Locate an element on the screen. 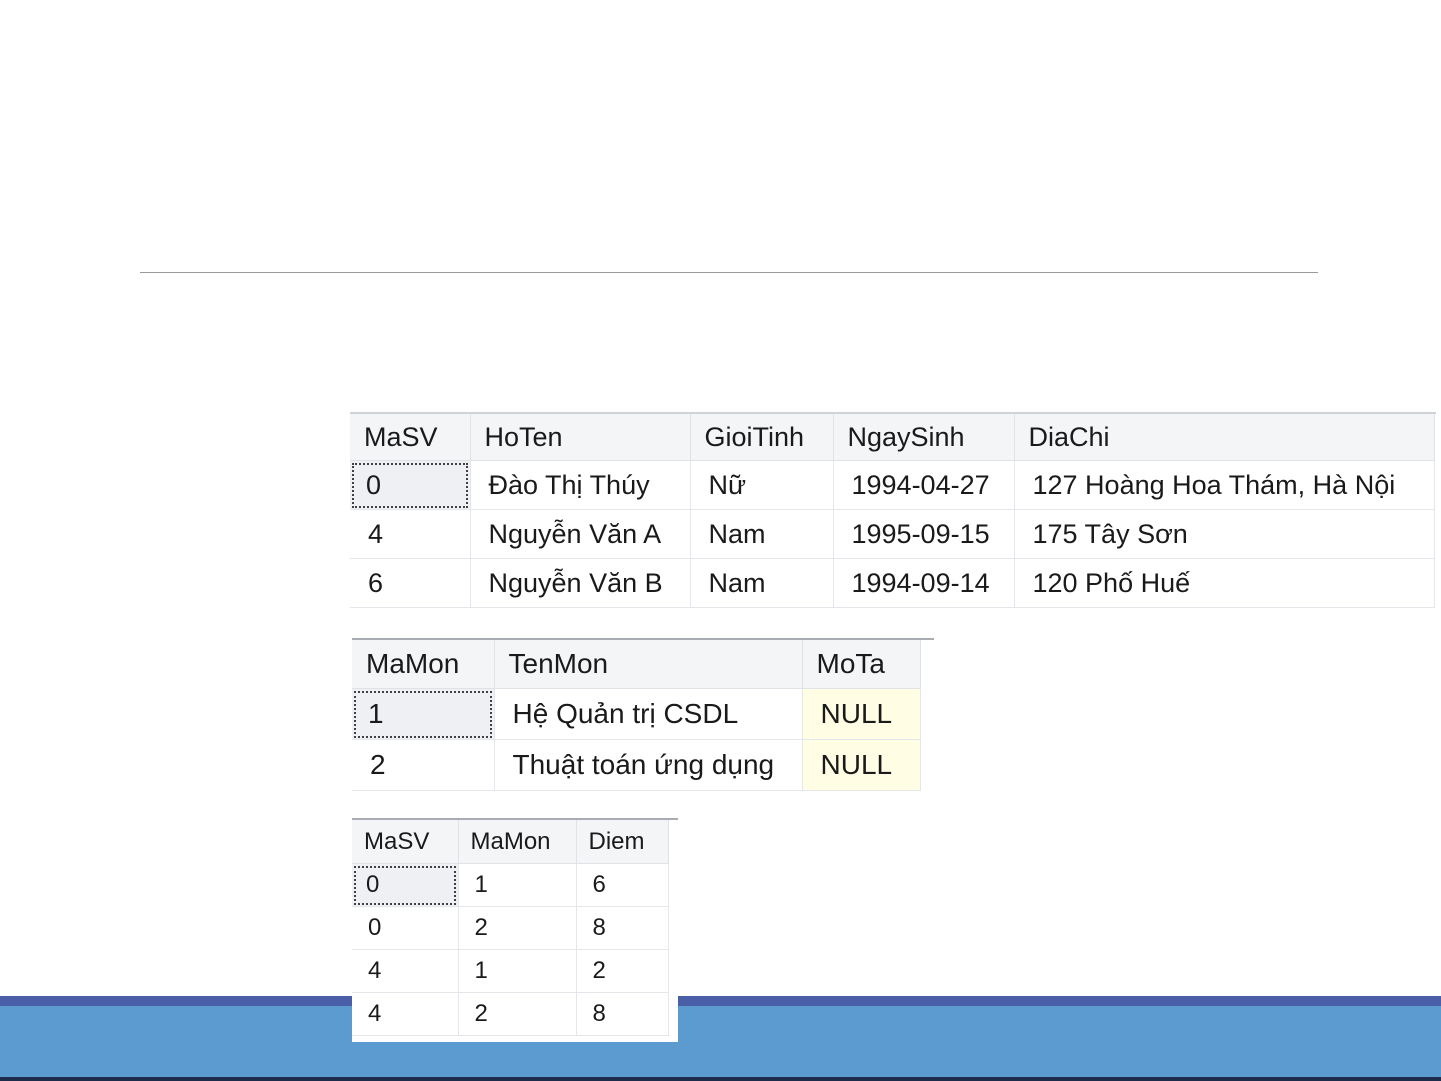  column-header-diem: Diem is located at coordinates (622, 842).